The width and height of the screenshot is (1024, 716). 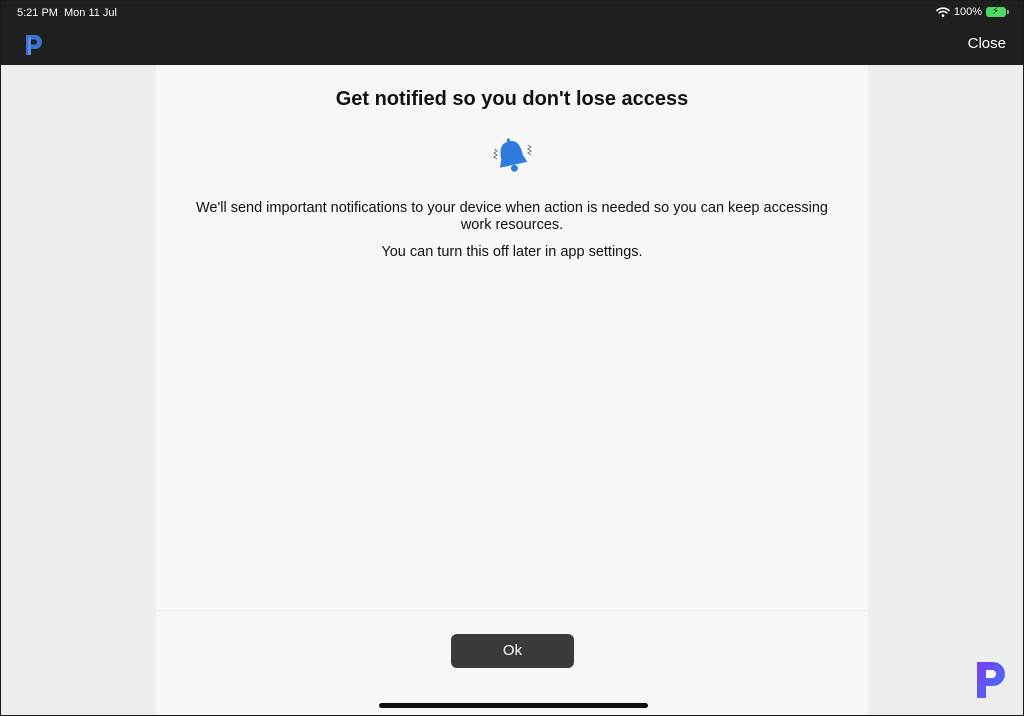 What do you see at coordinates (997, 11) in the screenshot?
I see `battery-charging-icon: ⚡` at bounding box center [997, 11].